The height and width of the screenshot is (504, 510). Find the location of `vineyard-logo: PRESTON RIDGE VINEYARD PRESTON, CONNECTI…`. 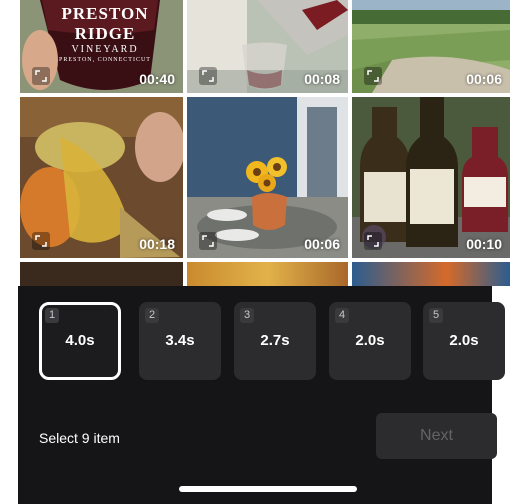

vineyard-logo: PRESTON RIDGE VINEYARD PRESTON, CONNECTI… is located at coordinates (105, 33).